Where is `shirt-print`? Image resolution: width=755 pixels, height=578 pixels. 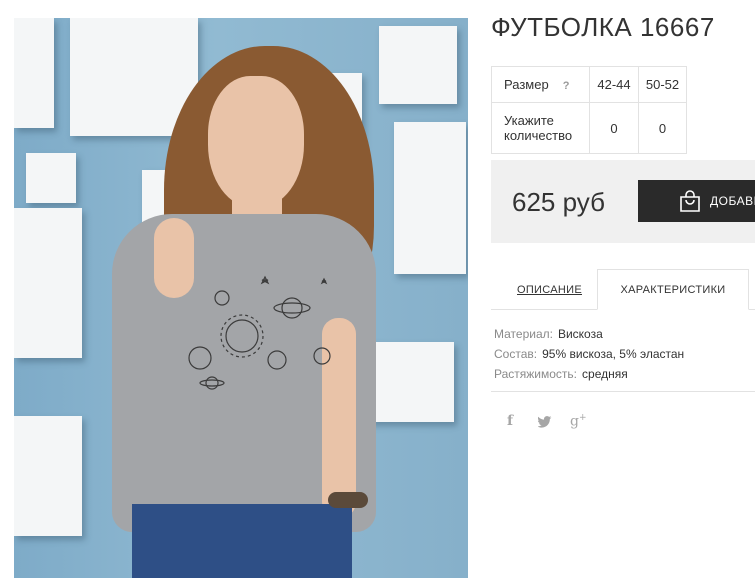
shirt-print is located at coordinates (259, 332).